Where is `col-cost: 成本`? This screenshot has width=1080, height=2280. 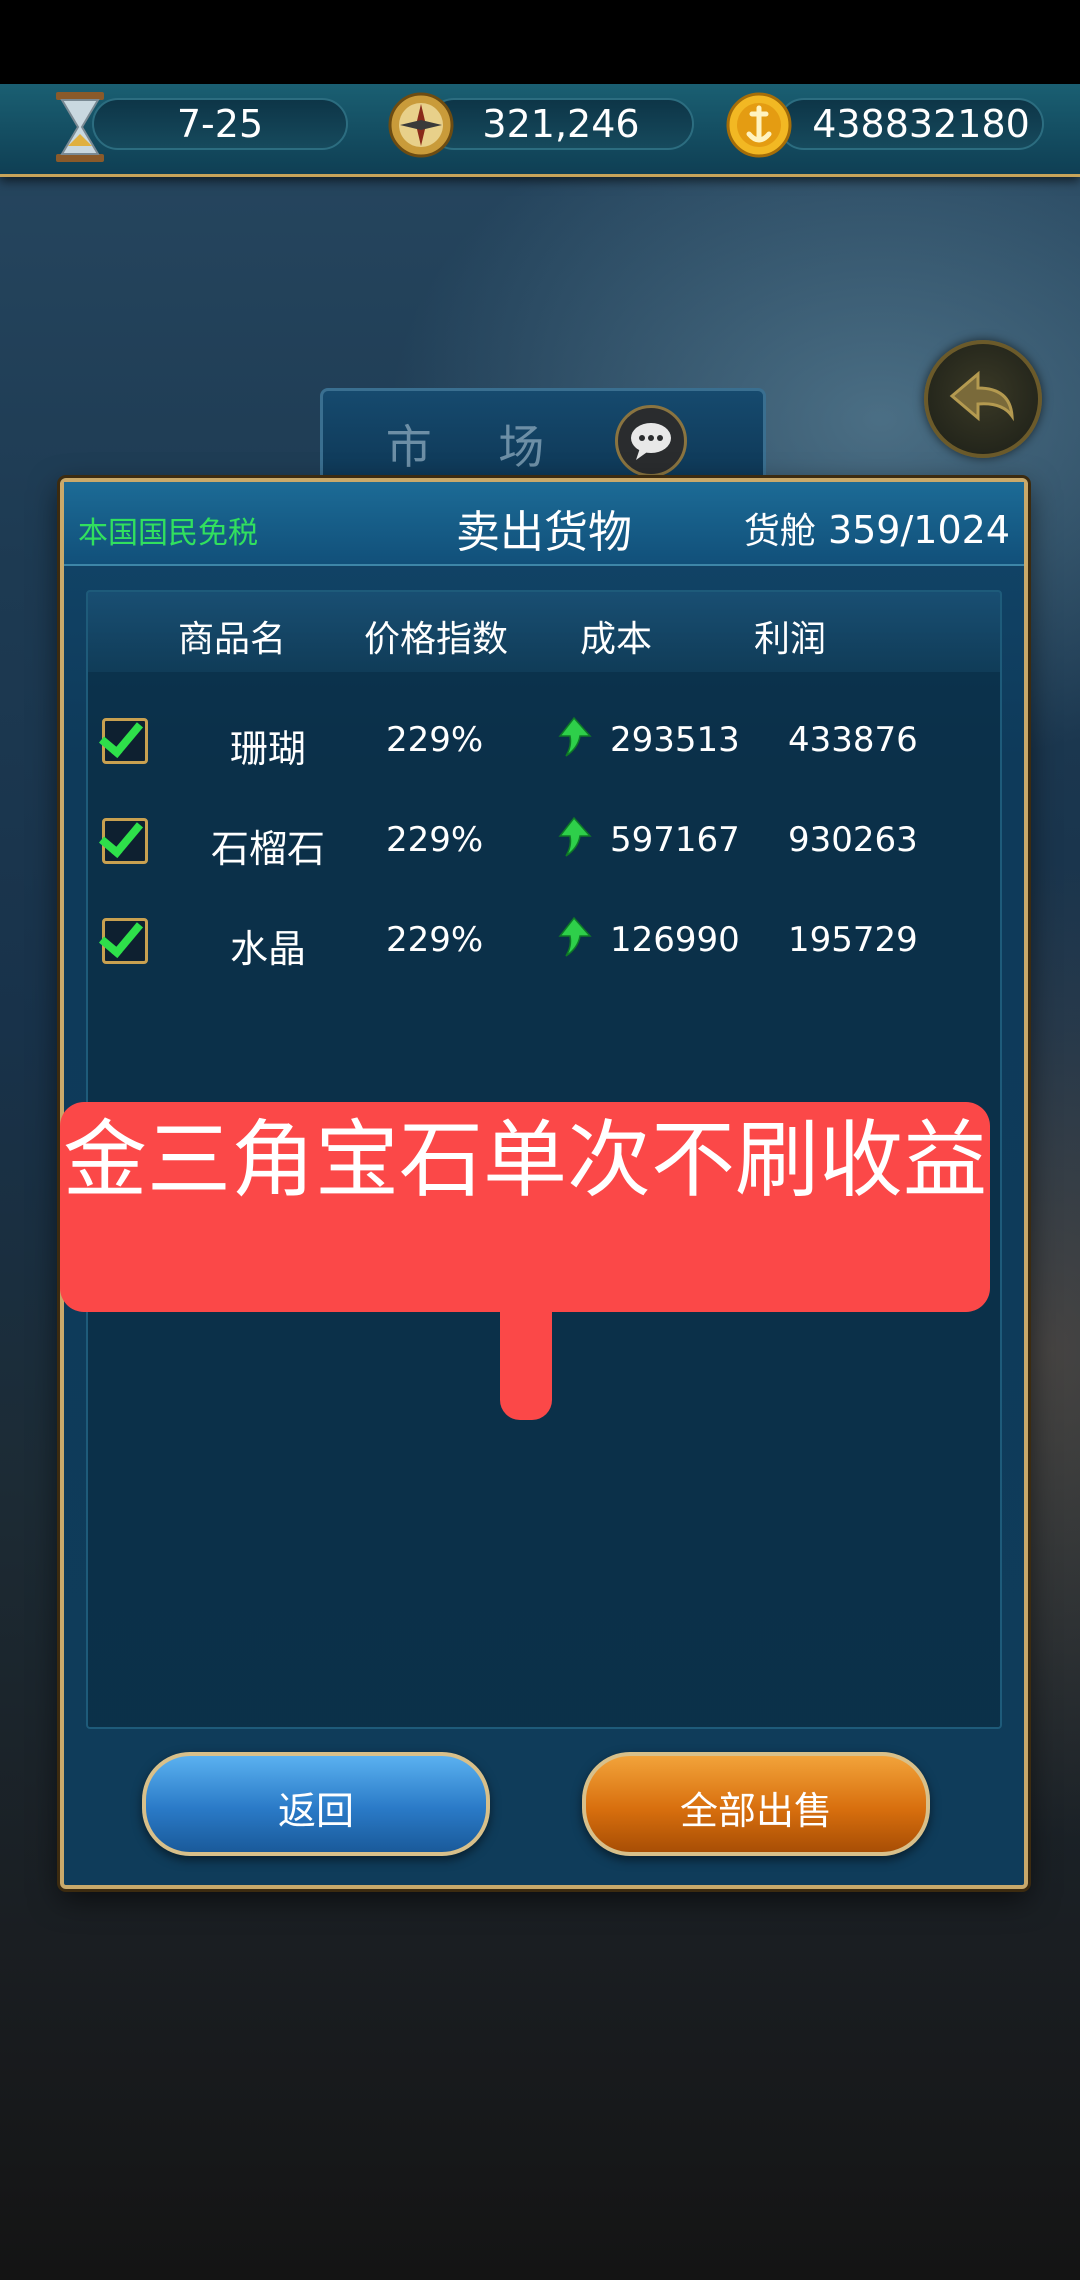
col-cost: 成本 is located at coordinates (616, 639).